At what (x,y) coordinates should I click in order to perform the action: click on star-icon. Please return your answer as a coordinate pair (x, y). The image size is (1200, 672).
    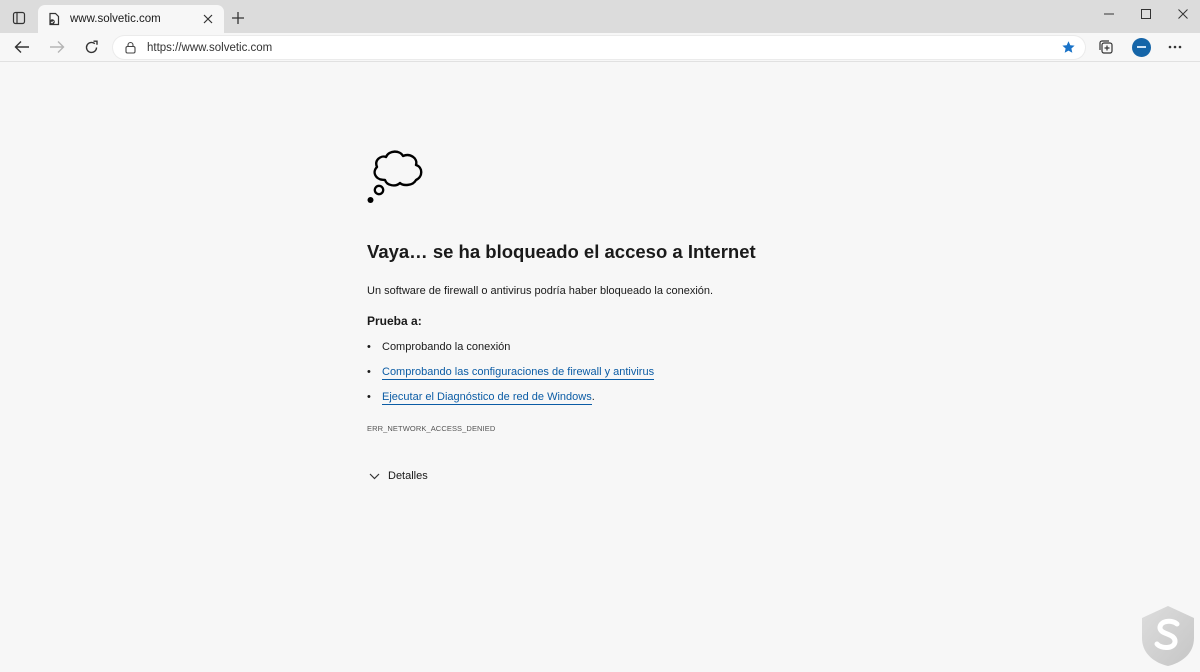
    Looking at the image, I should click on (1068, 48).